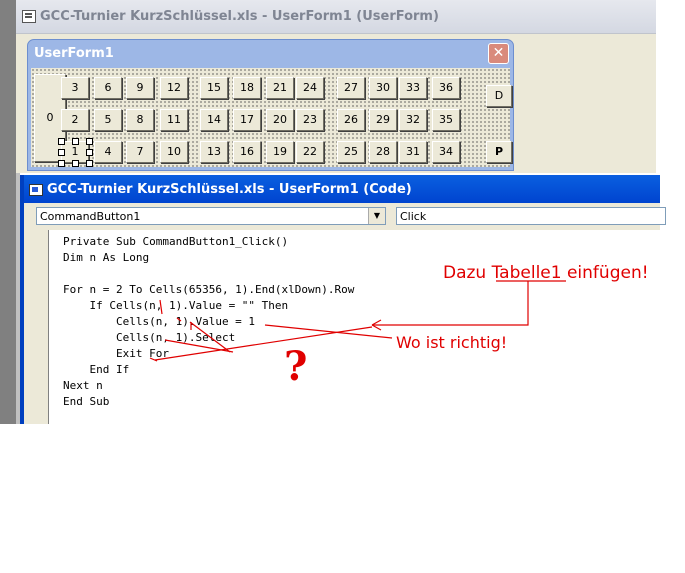 Image resolution: width=685 pixels, height=573 pixels. I want to click on annotation-insert-table: Dazu Tabelle1 einfügen!, so click(546, 273).